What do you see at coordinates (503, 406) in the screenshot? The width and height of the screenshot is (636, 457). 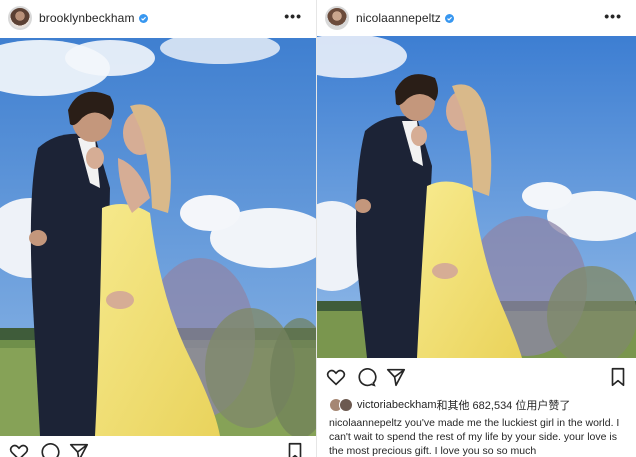 I see `likes-count-text: 和其他 682,534 位用户赞了` at bounding box center [503, 406].